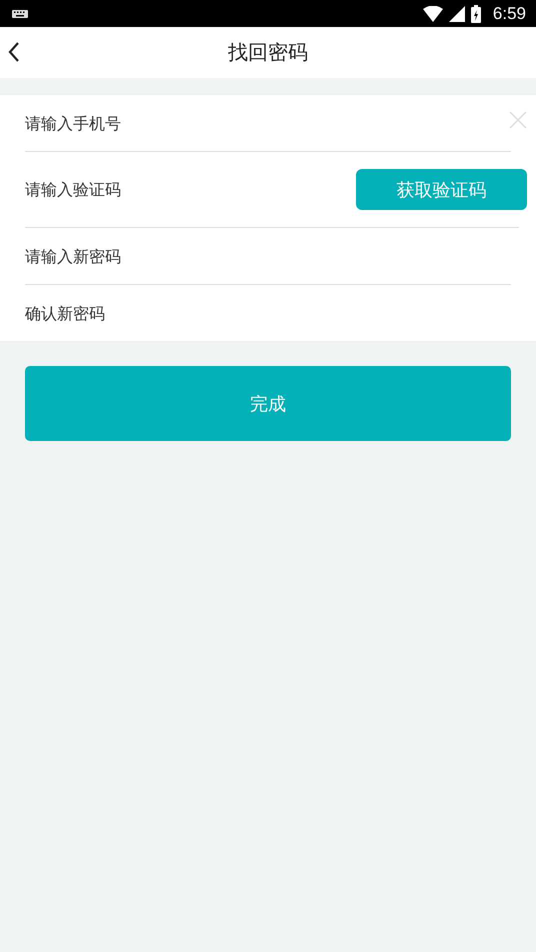 The image size is (536, 952). What do you see at coordinates (432, 14) in the screenshot?
I see `wifi-icon` at bounding box center [432, 14].